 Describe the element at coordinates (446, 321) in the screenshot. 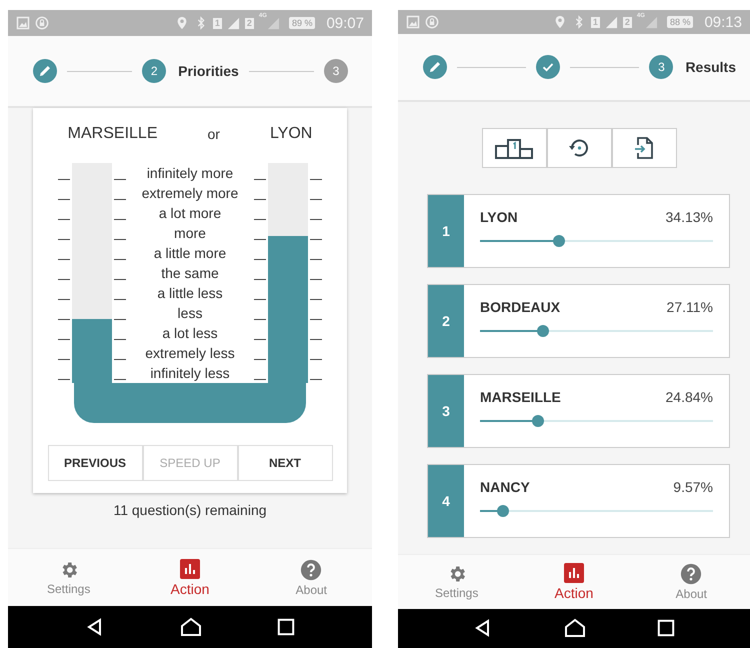

I see `rank-number: 2` at that location.